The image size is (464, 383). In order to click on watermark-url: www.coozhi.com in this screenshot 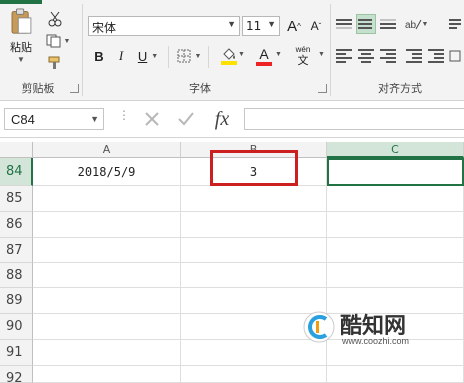, I will do `click(376, 341)`.